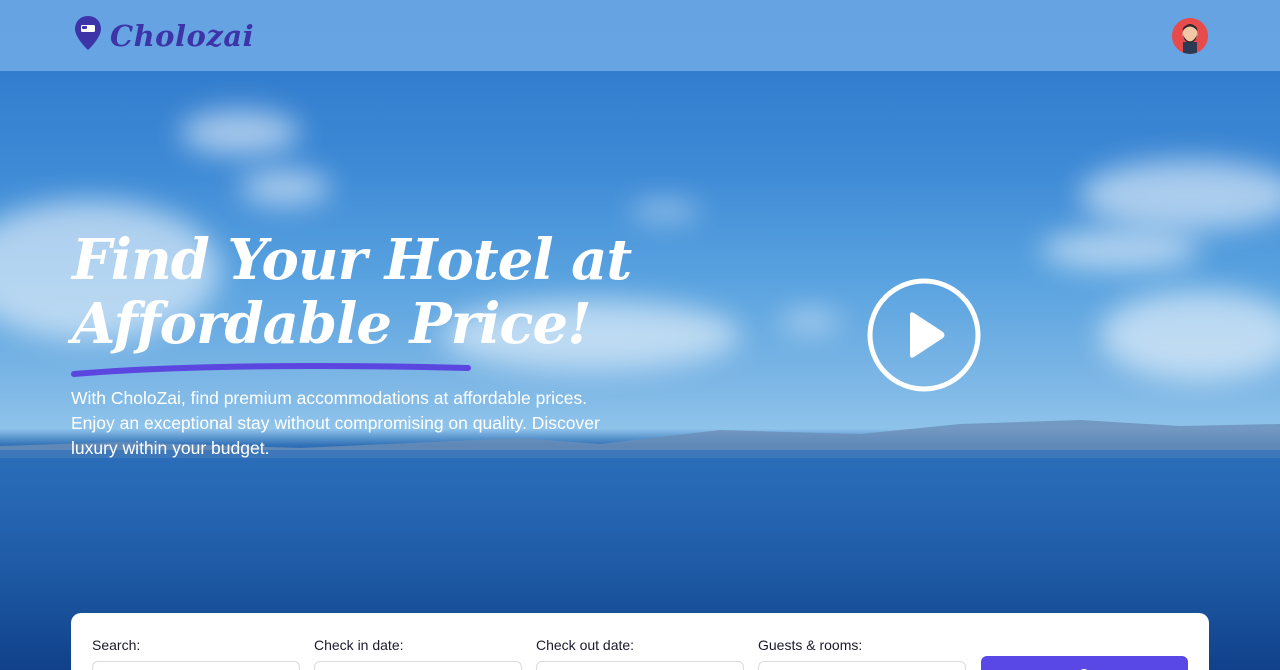 The height and width of the screenshot is (670, 1280). Describe the element at coordinates (585, 645) in the screenshot. I see `checkout-label: Check out date:` at that location.